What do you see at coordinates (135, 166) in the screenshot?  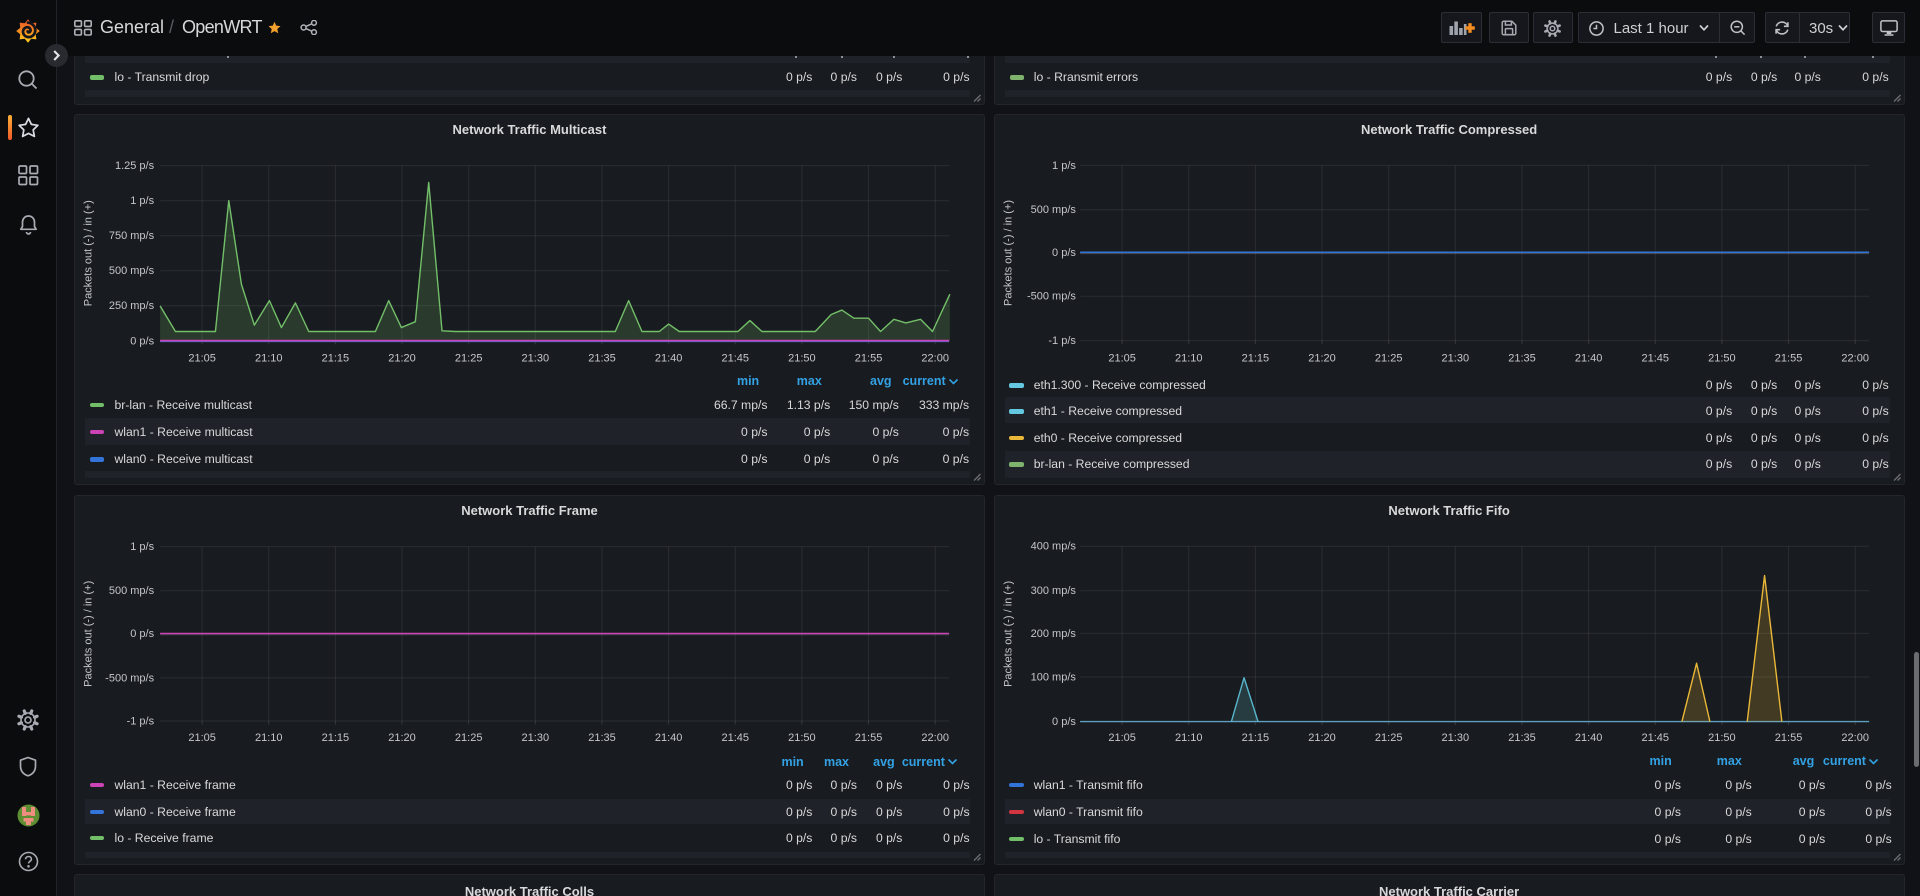 I see `svg-text: 1.25 p/s` at bounding box center [135, 166].